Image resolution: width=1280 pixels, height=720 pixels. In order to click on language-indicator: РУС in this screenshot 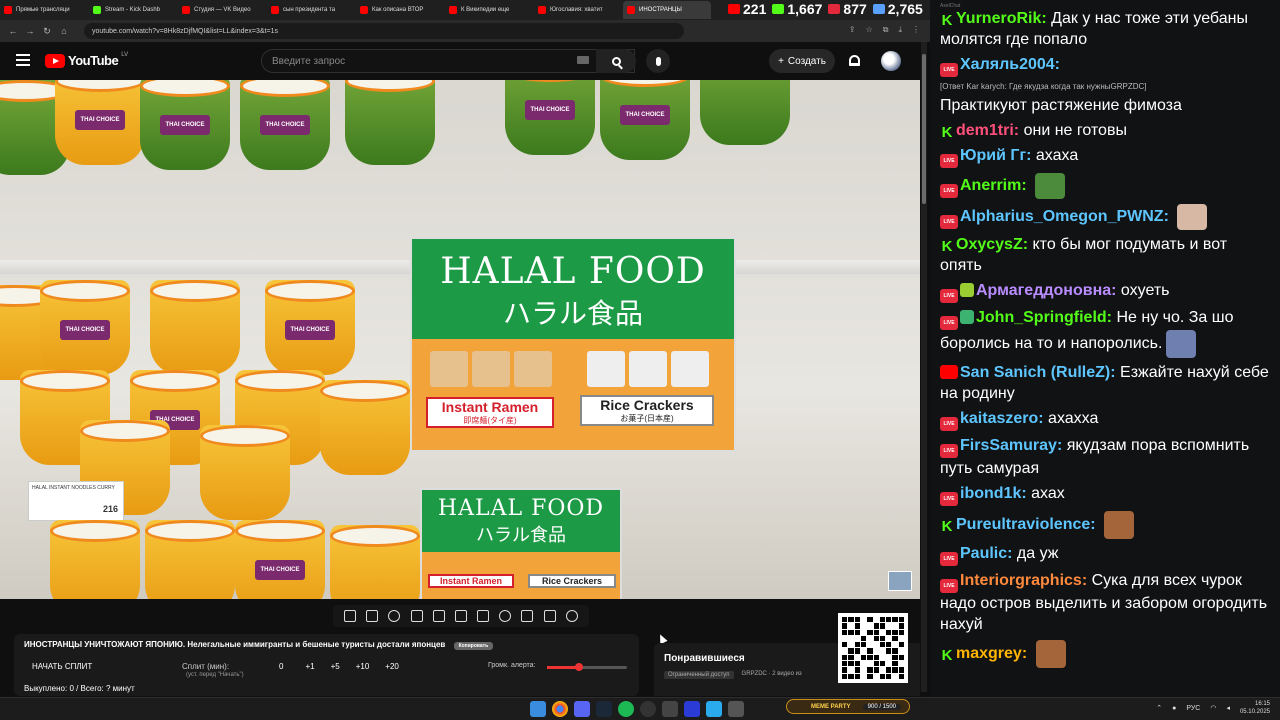, I will do `click(1193, 708)`.